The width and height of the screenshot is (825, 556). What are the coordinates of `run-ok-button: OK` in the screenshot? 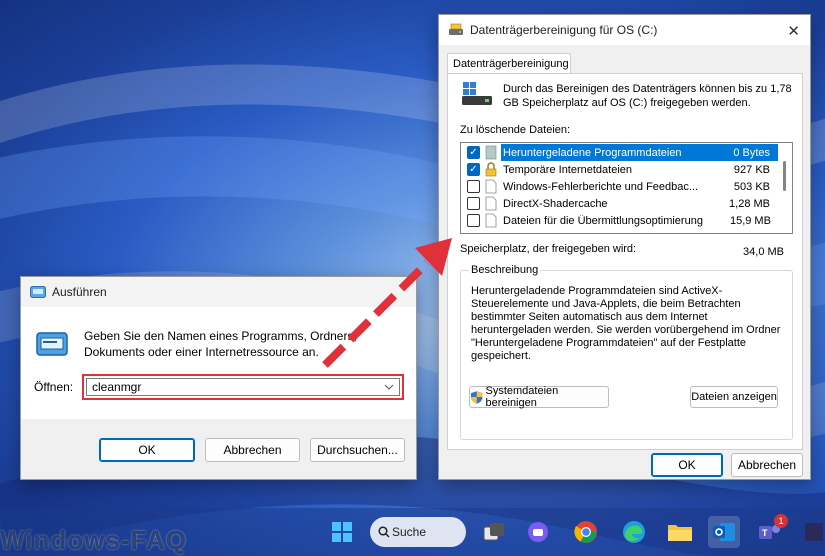 It's located at (147, 450).